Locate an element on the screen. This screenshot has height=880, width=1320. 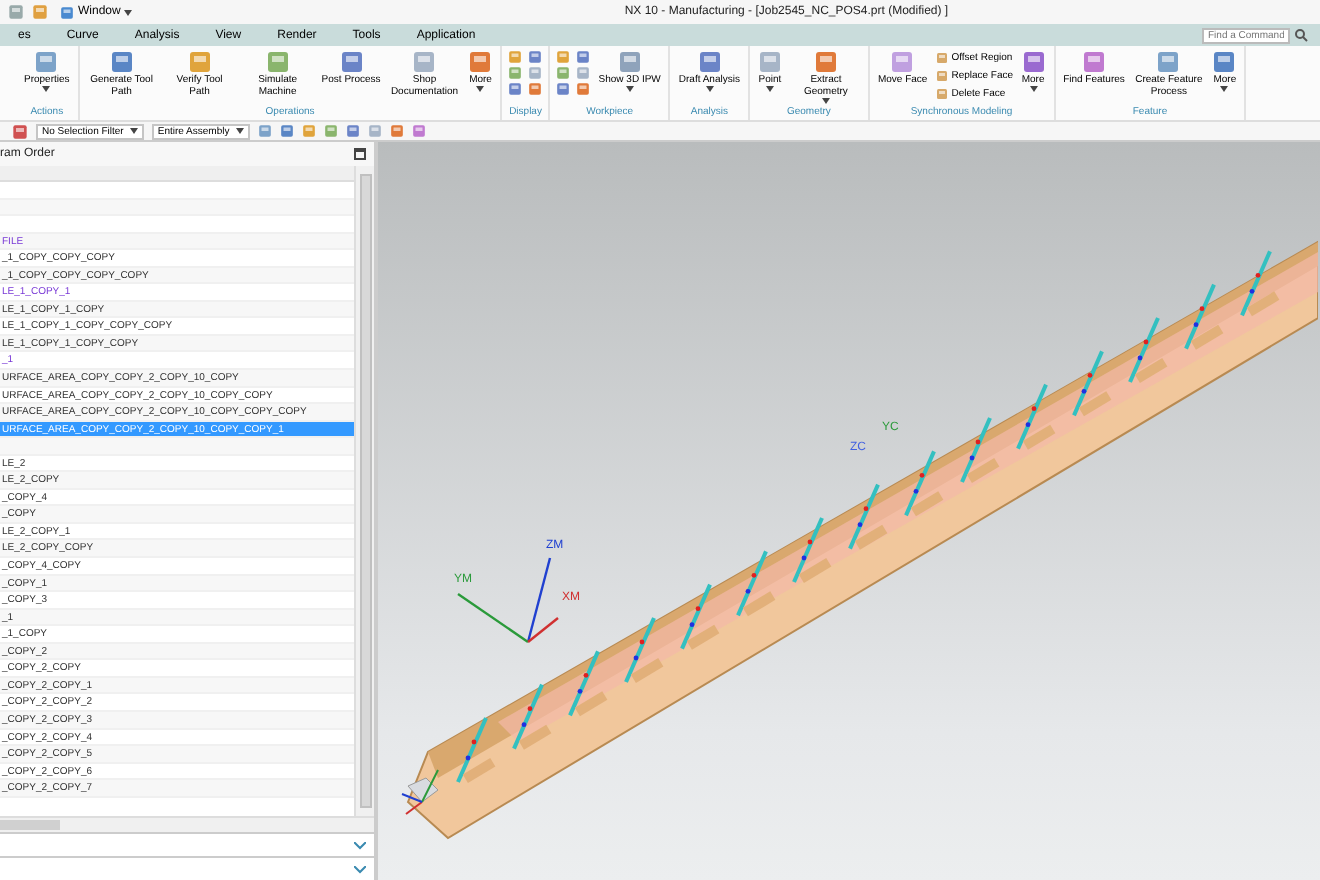
maximize-icon is located at coordinates (360, 154).